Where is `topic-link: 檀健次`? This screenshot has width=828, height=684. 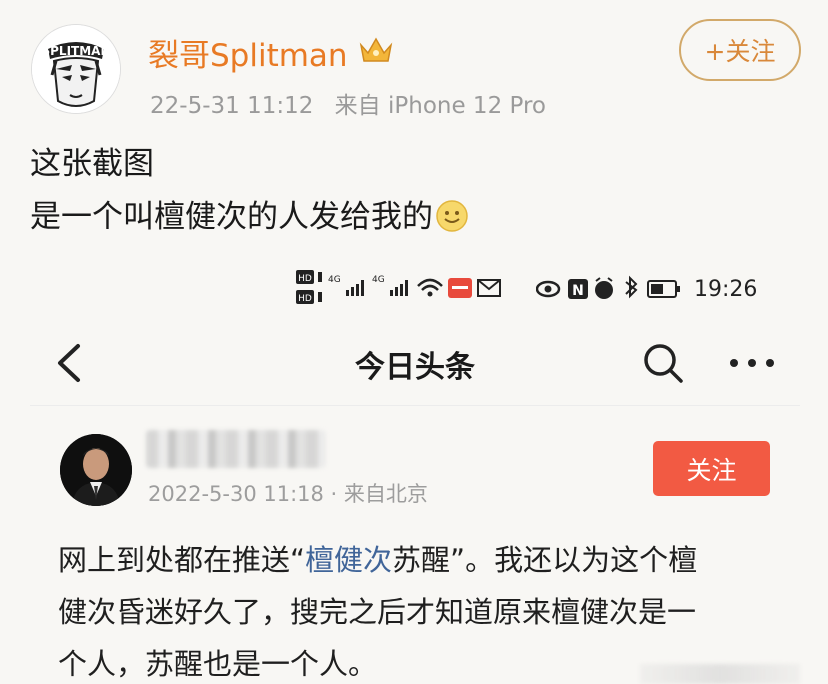
topic-link: 檀健次 is located at coordinates (348, 560).